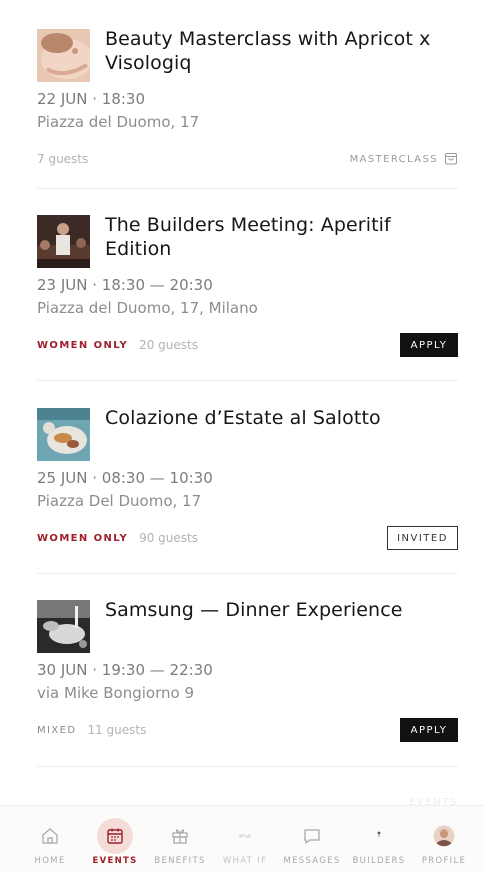 The image size is (484, 872). I want to click on event-datetime: 22 JUN · 18:30, so click(91, 99).